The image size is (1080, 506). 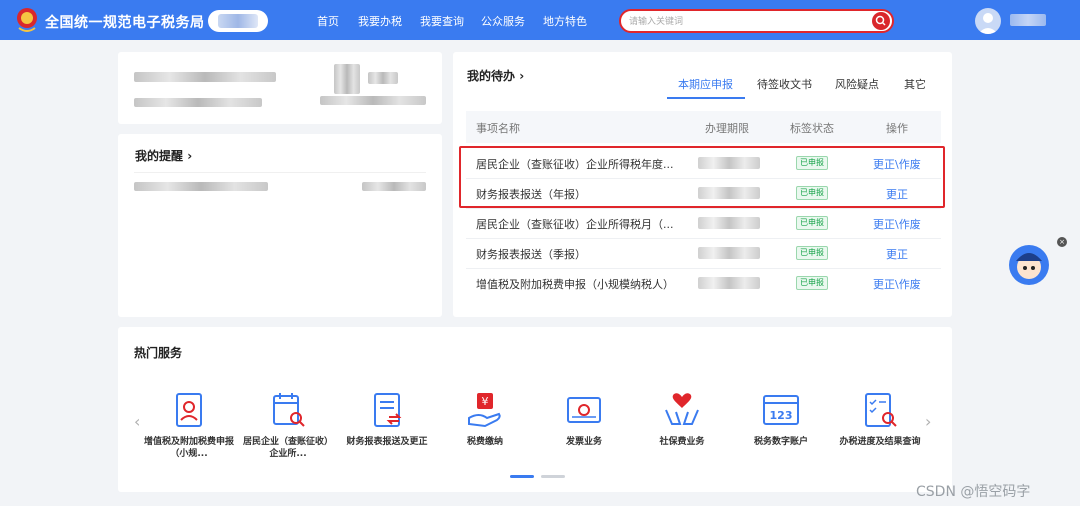 I want to click on service-item: 发票业务, so click(x=584, y=419).